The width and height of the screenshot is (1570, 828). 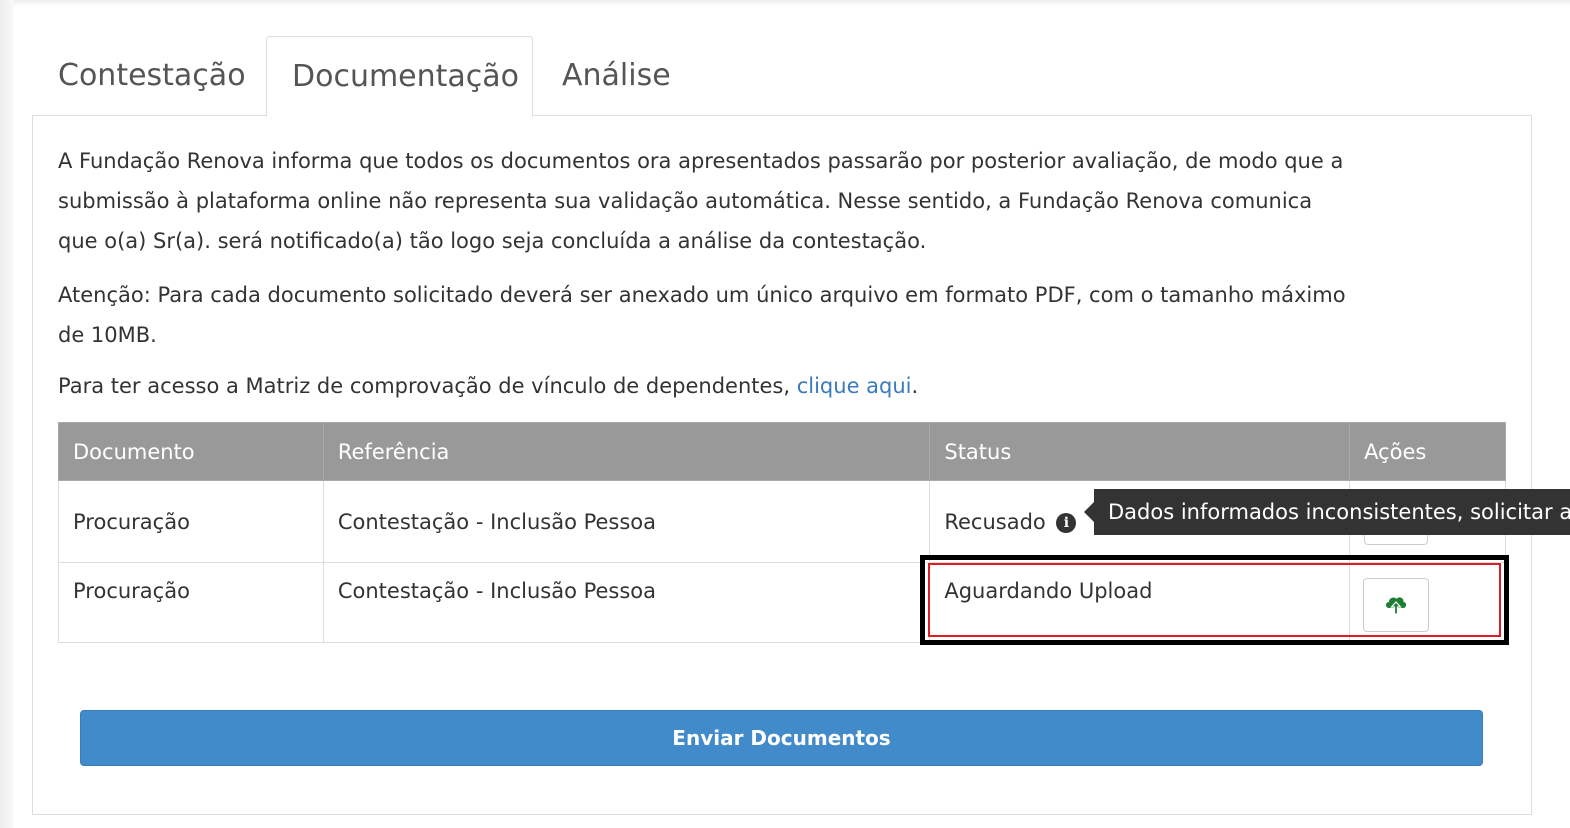 I want to click on cloud-upload-icon, so click(x=1396, y=606).